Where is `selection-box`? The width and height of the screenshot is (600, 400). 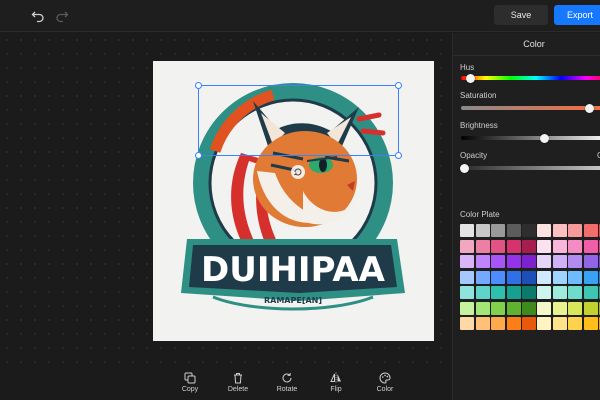
selection-box is located at coordinates (298, 120).